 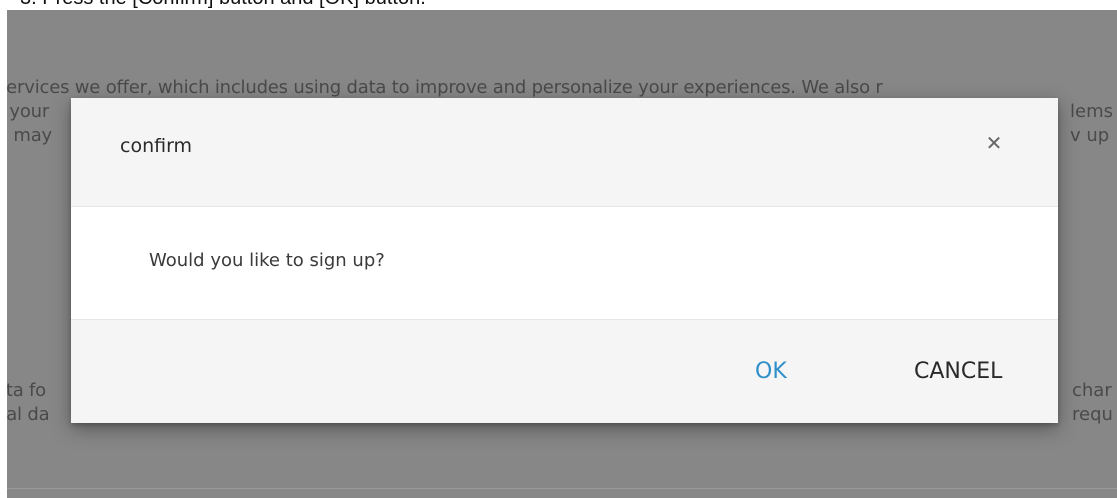 I want to click on background-text-line: ata fo, so click(x=26, y=390).